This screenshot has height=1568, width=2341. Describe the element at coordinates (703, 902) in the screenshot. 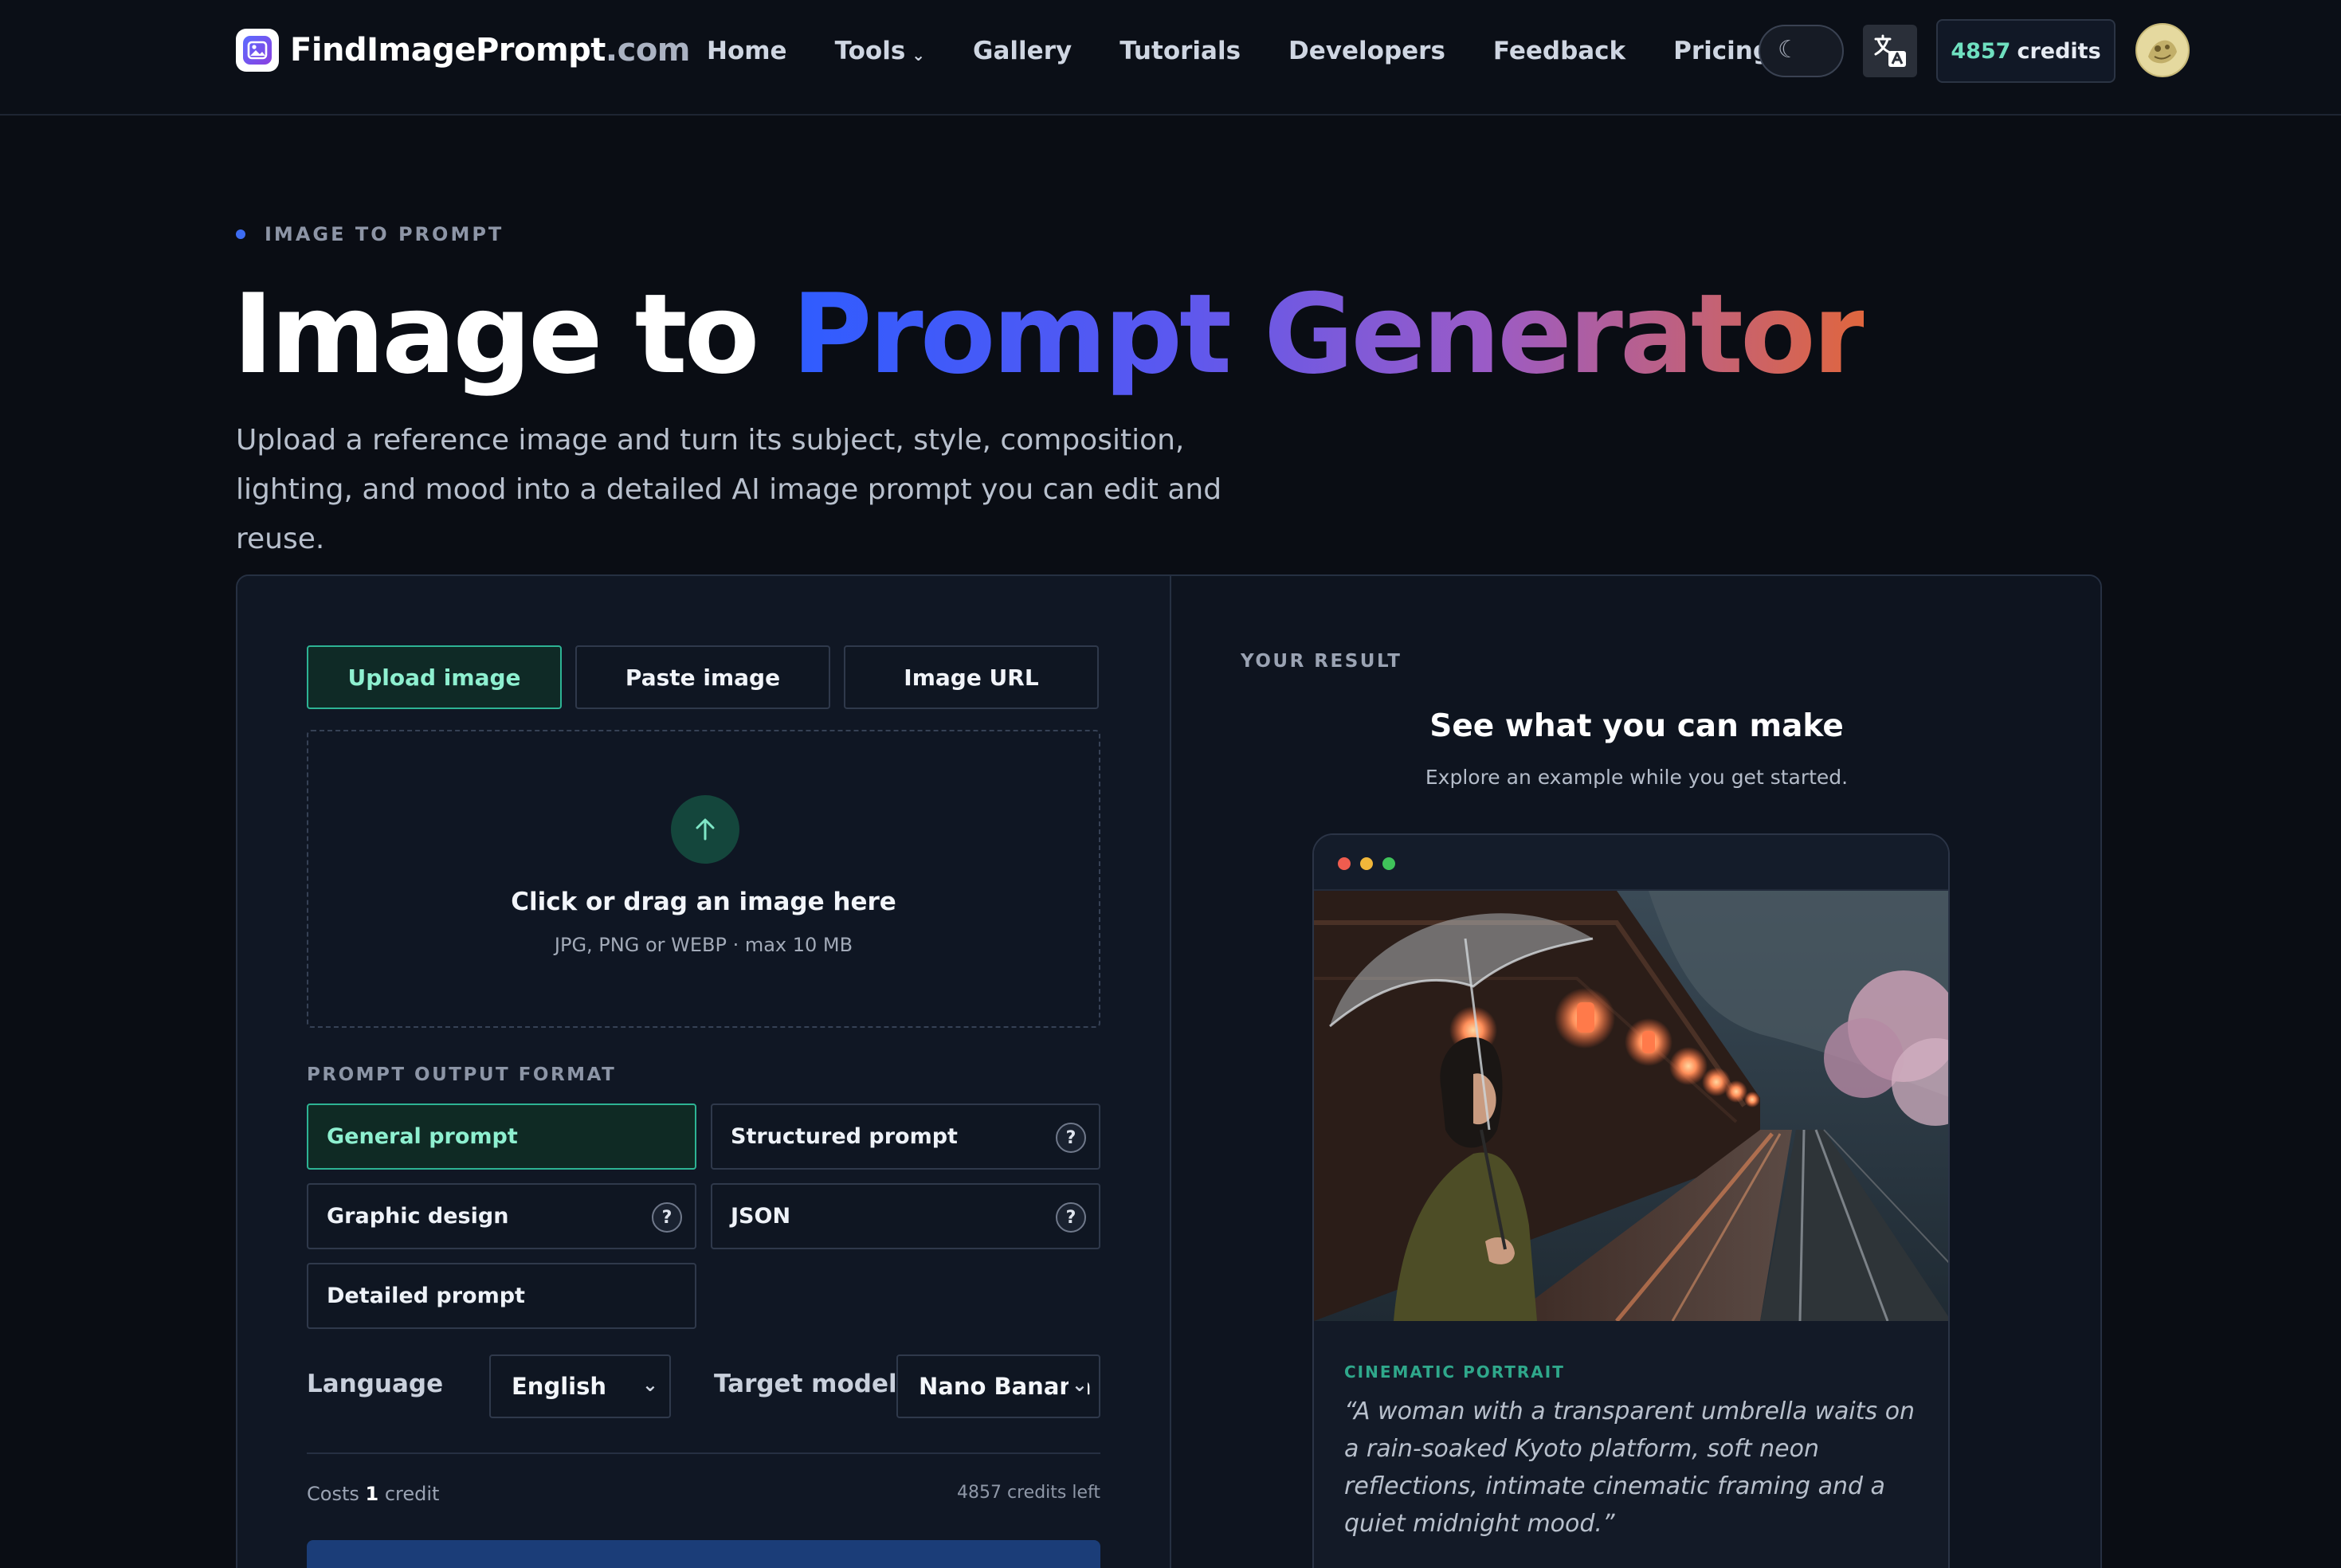

I see `dropzone-title: Click or drag an image here` at that location.